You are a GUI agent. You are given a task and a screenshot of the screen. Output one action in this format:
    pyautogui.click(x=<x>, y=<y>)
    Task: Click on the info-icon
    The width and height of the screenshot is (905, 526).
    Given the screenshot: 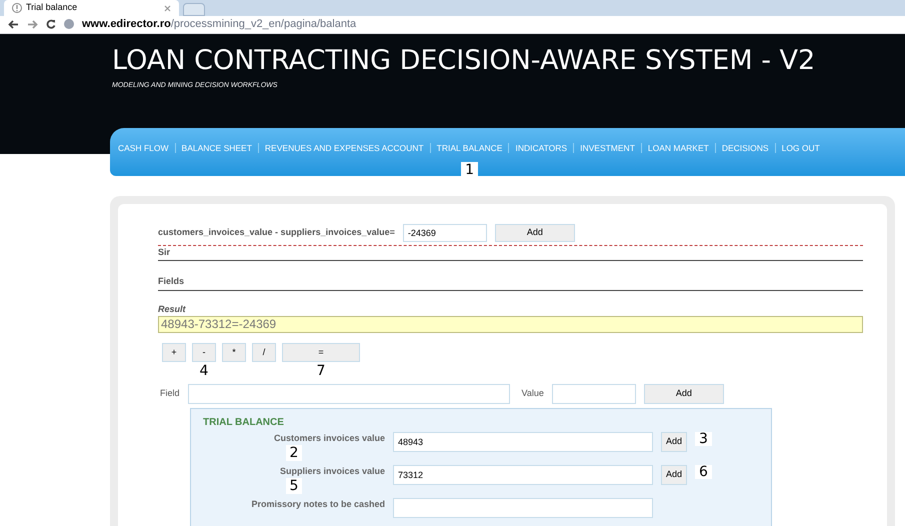 What is the action you would take?
    pyautogui.click(x=17, y=8)
    